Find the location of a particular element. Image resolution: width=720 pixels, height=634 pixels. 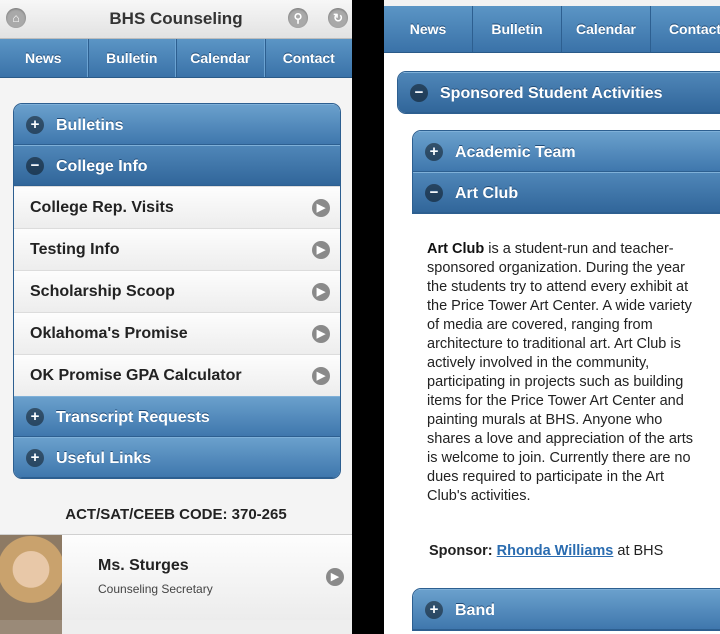

sponsored-activities-label: Sponsored Student Activities is located at coordinates (551, 93).